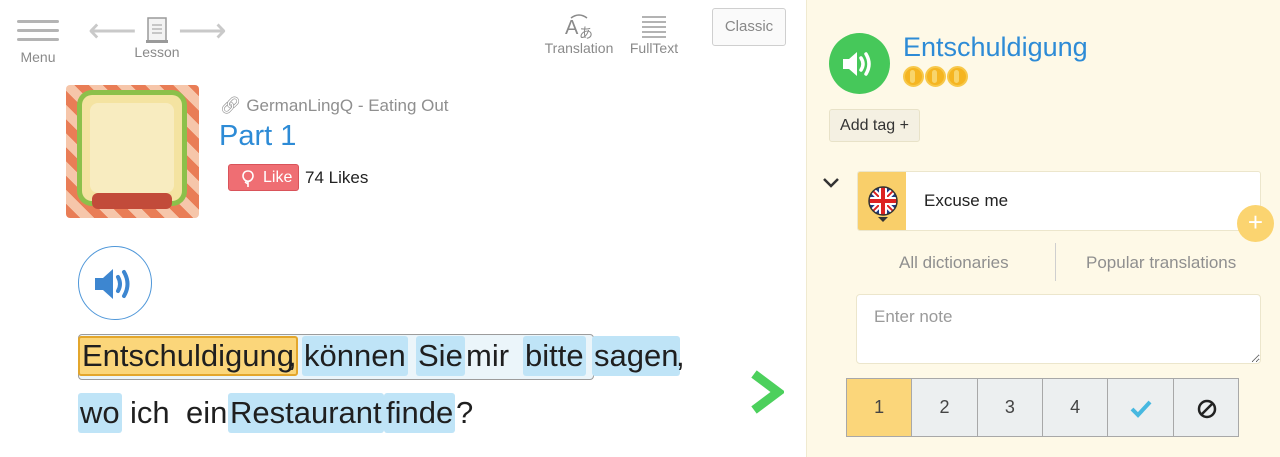 The image size is (1280, 457). I want to click on new-word: finde, so click(420, 413).